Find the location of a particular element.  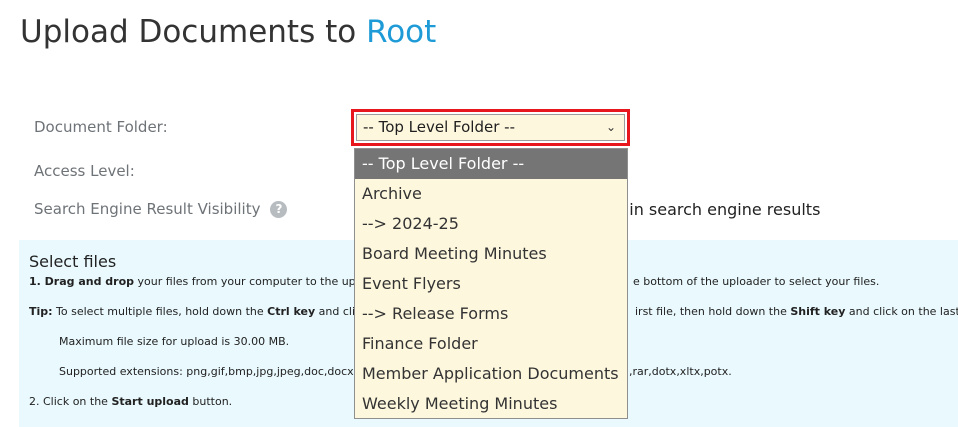

help-icon: ? is located at coordinates (279, 209).